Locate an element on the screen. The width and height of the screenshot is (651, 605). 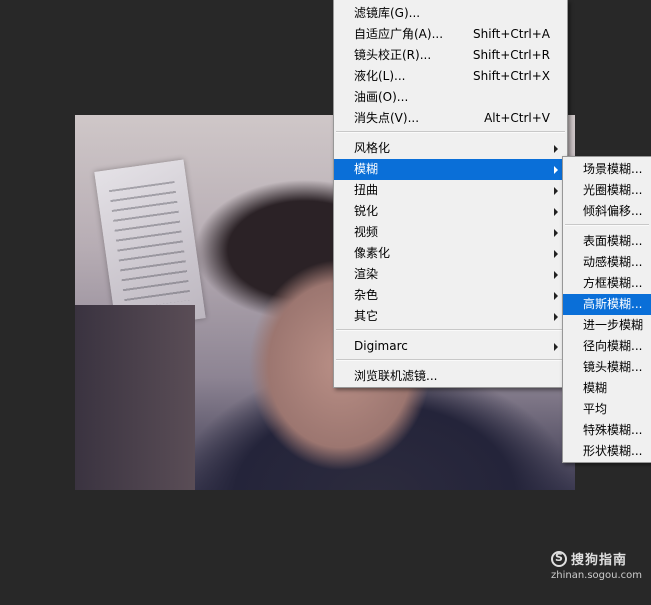
submenu-item-label: 模糊 is located at coordinates (595, 388).